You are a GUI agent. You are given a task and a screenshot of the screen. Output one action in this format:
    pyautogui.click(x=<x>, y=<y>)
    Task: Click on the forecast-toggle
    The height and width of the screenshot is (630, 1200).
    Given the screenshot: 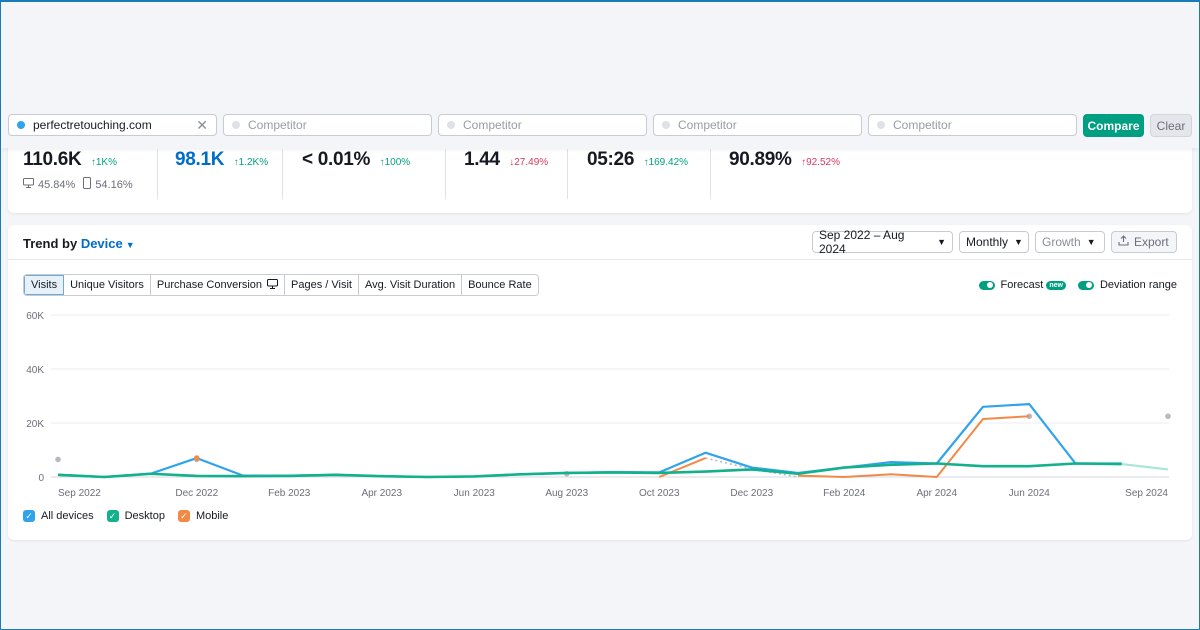 What is the action you would take?
    pyautogui.click(x=986, y=285)
    